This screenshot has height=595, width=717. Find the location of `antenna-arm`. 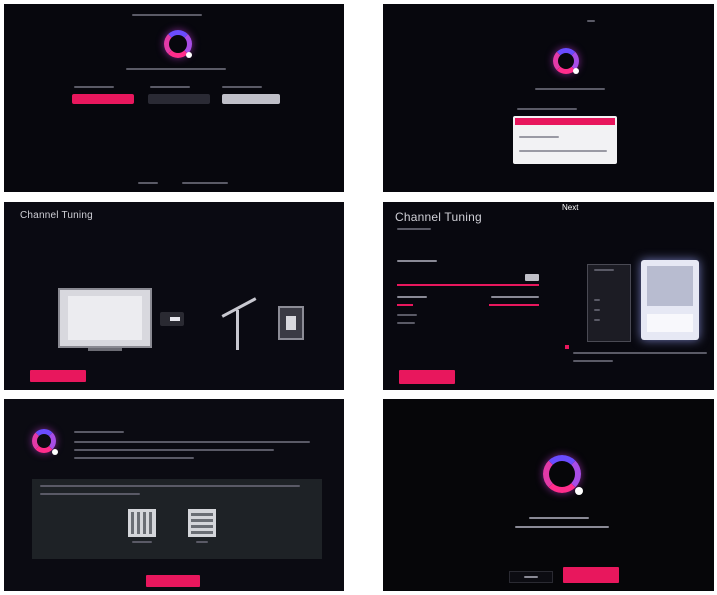

antenna-arm is located at coordinates (239, 307).